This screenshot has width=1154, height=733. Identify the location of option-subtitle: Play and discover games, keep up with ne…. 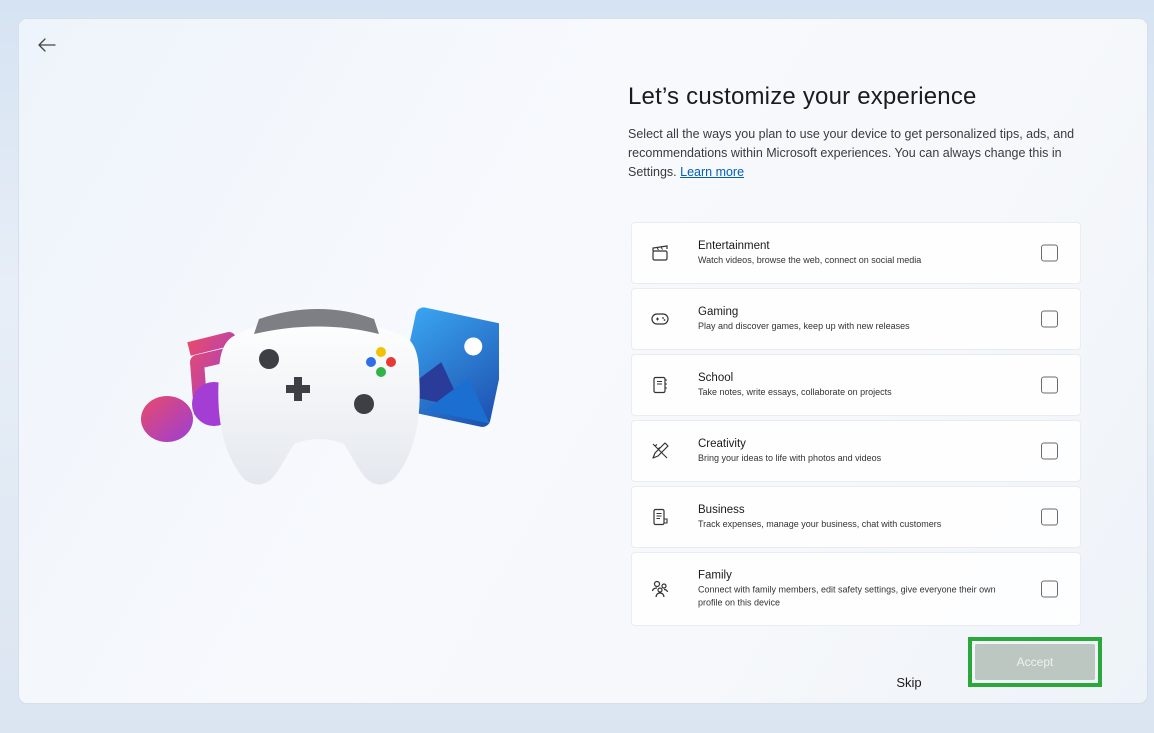
(804, 326).